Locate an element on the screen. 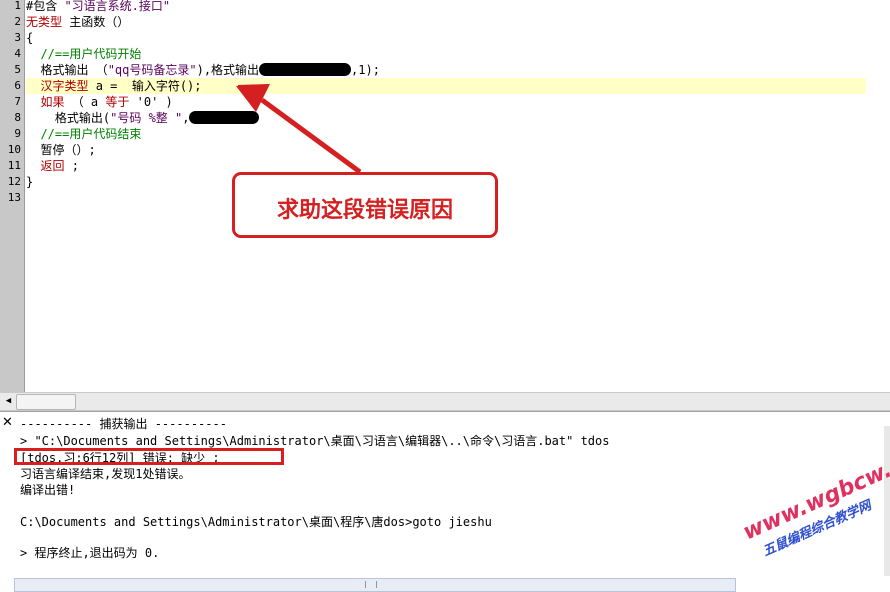  line-number-gutter: 1 2 3 4 5 6 7 8 9 10 11 12 13 is located at coordinates (12, 196).